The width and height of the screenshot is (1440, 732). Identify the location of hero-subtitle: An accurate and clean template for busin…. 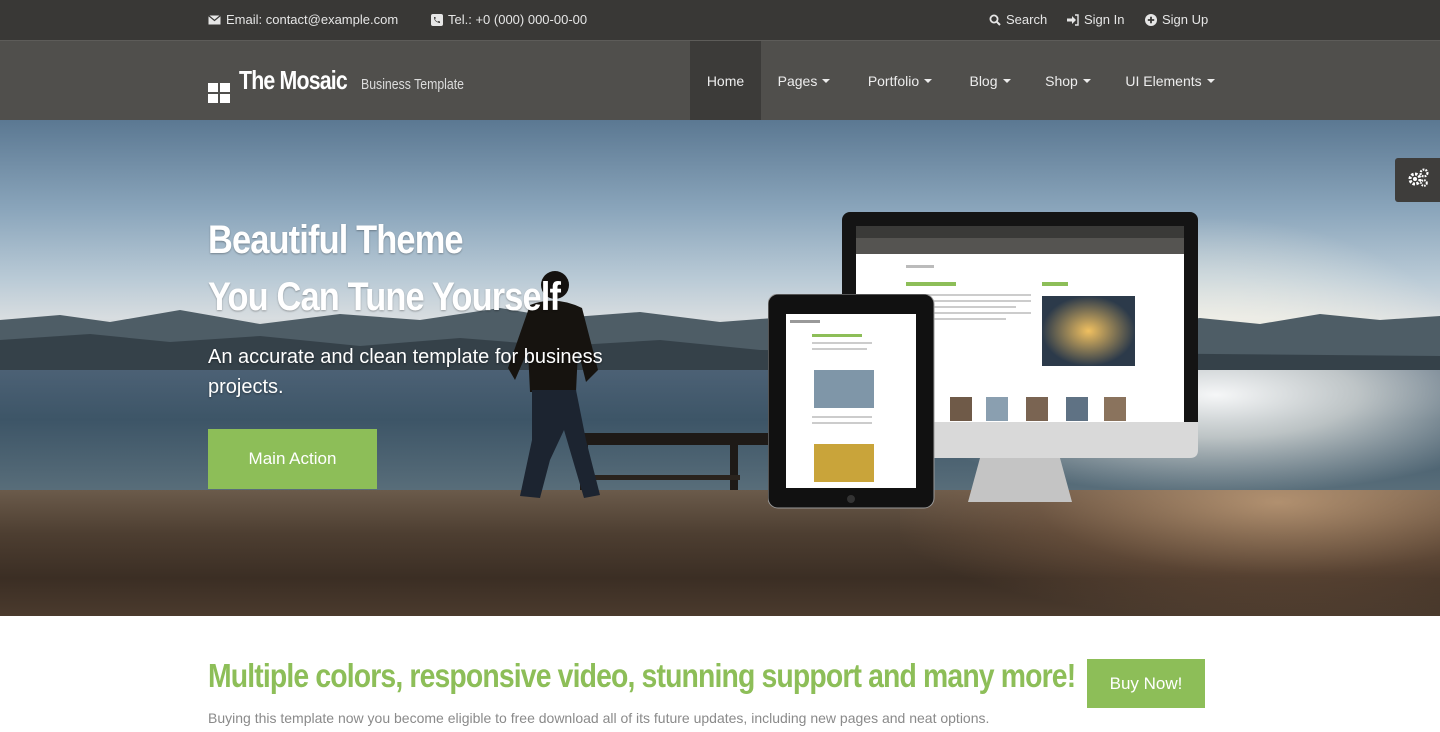
(405, 372).